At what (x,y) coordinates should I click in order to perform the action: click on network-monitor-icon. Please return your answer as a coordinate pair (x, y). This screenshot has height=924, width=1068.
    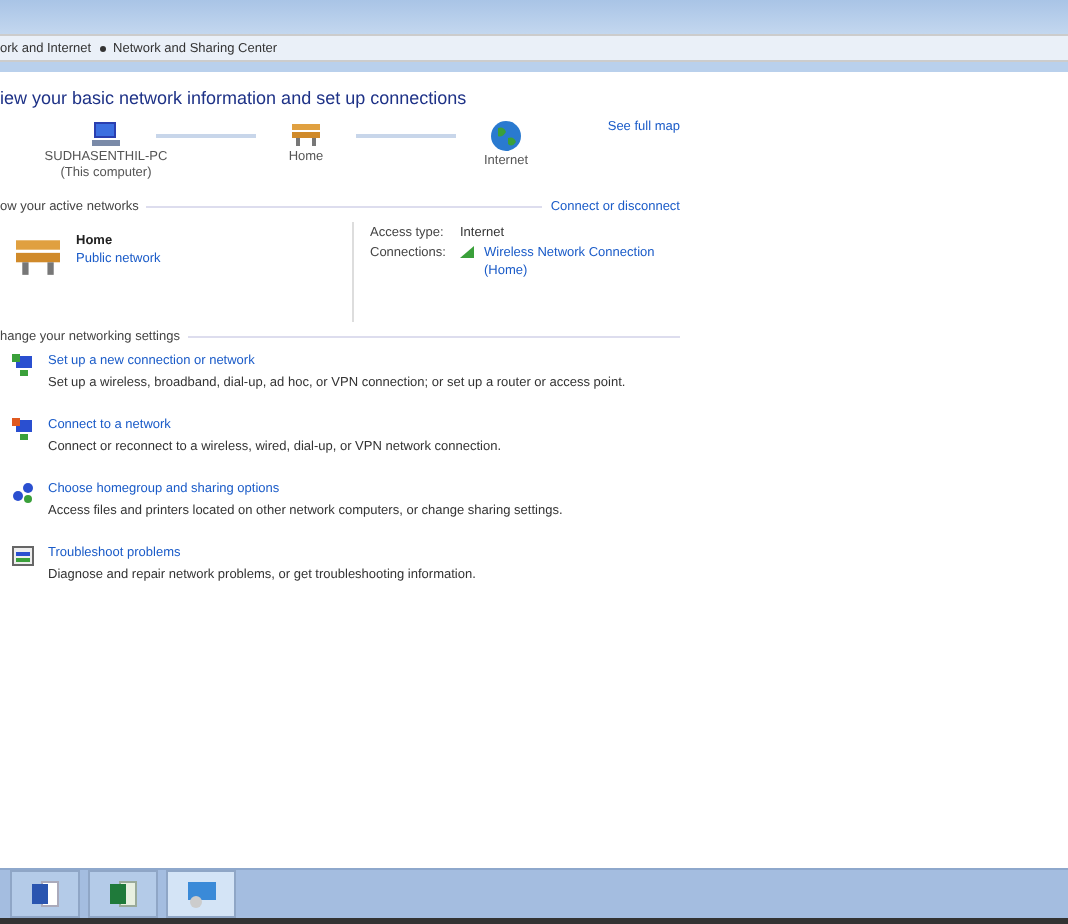
    Looking at the image, I should click on (201, 894).